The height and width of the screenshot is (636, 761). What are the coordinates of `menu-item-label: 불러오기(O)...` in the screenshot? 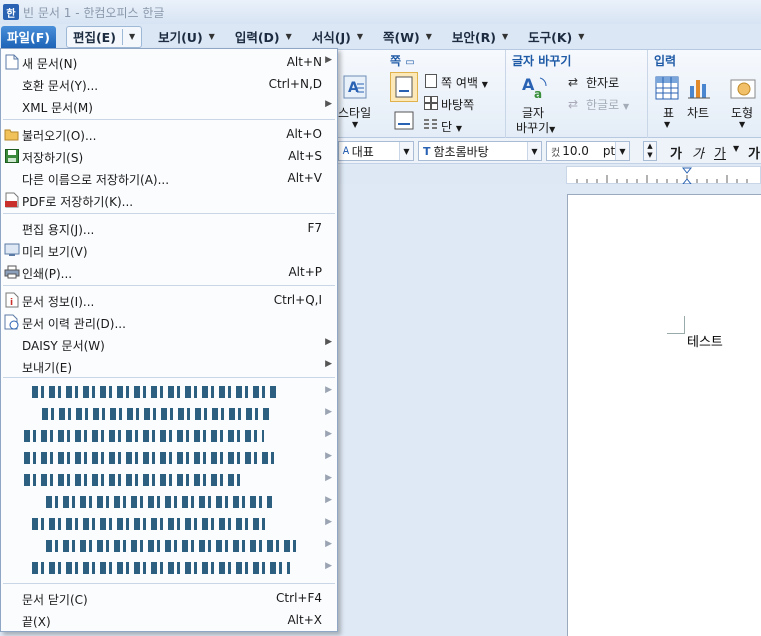 It's located at (59, 136).